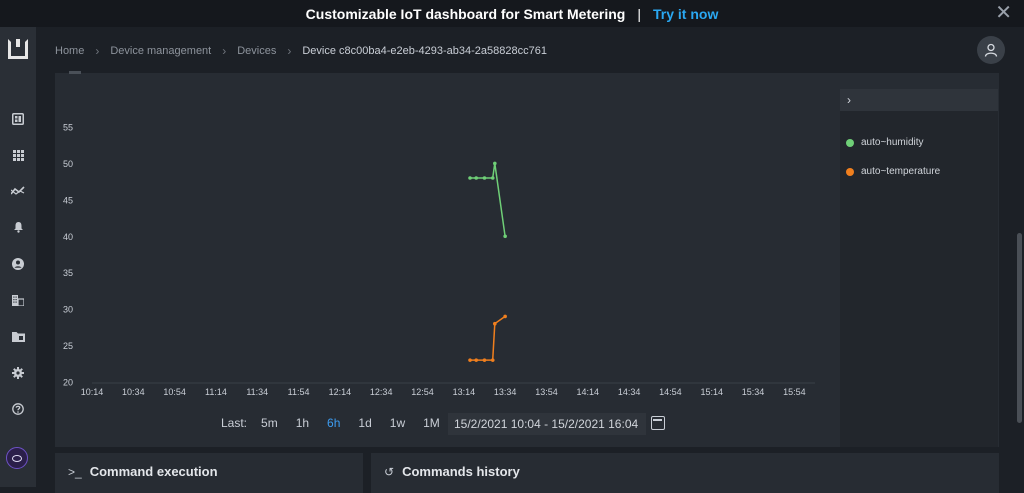 This screenshot has width=1024, height=493. I want to click on date-range-field: 15/2/2021 10:04 - 15/2/2021 16:04, so click(547, 424).